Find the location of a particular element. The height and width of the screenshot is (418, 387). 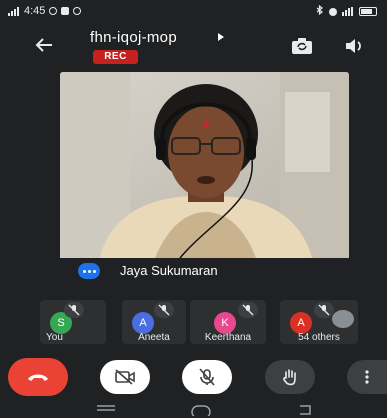

more-options-button is located at coordinates (367, 377).